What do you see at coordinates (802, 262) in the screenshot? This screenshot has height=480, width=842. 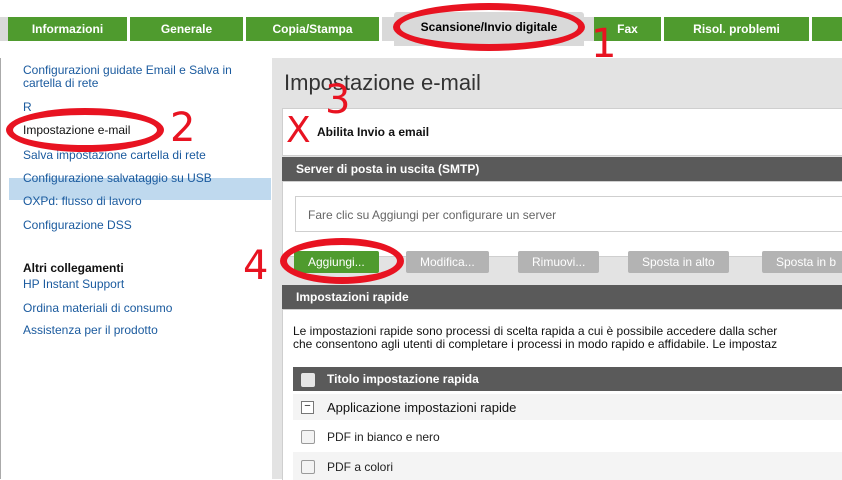 I see `sposta-in-basso-button: Sposta in b` at bounding box center [802, 262].